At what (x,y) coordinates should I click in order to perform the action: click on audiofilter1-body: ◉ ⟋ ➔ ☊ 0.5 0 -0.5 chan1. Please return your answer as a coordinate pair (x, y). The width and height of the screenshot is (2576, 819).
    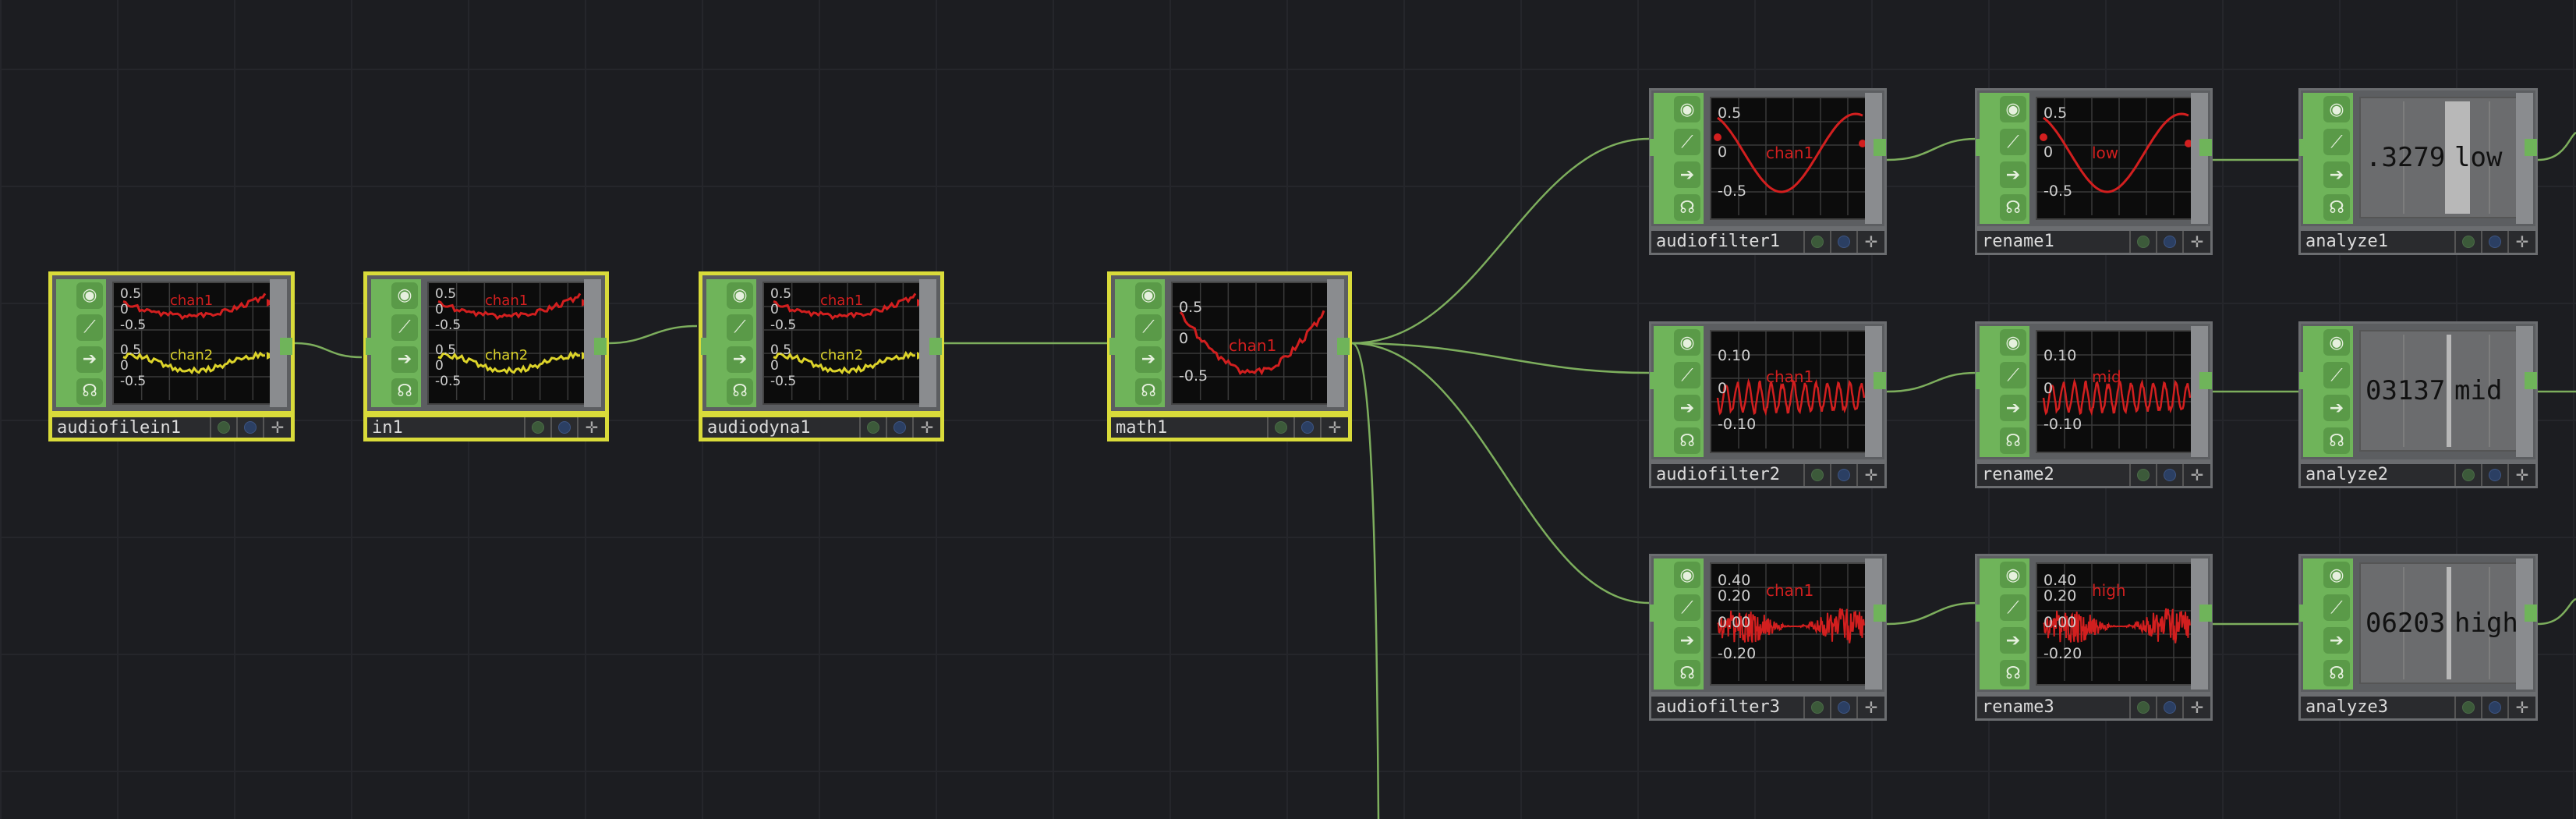
    Looking at the image, I should click on (1768, 159).